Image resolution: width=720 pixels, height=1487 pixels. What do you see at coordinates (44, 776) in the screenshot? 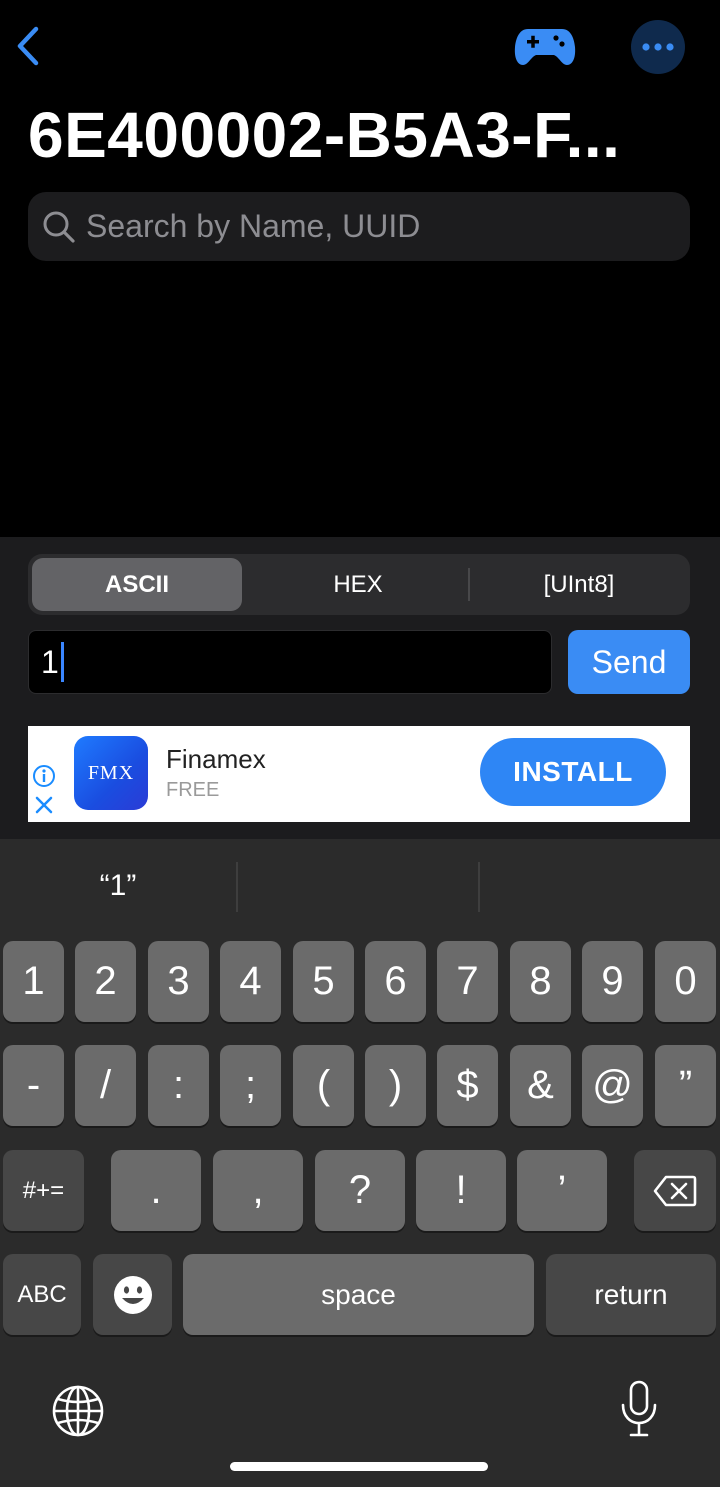
I see `info-icon` at bounding box center [44, 776].